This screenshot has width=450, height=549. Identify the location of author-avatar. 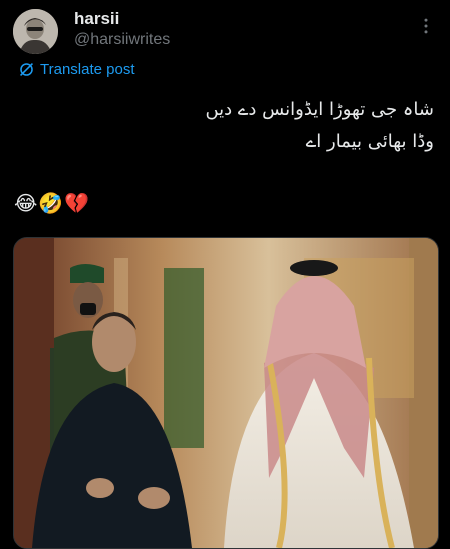
(35, 31).